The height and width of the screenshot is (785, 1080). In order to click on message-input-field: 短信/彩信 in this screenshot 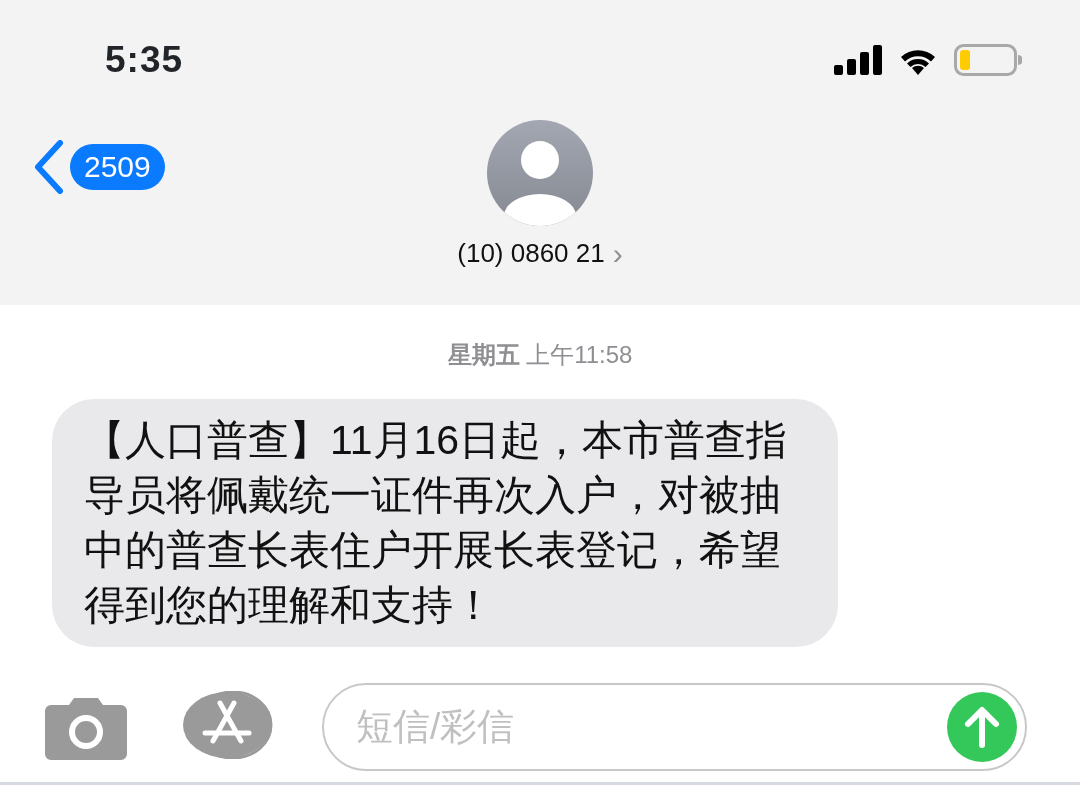, I will do `click(650, 727)`.